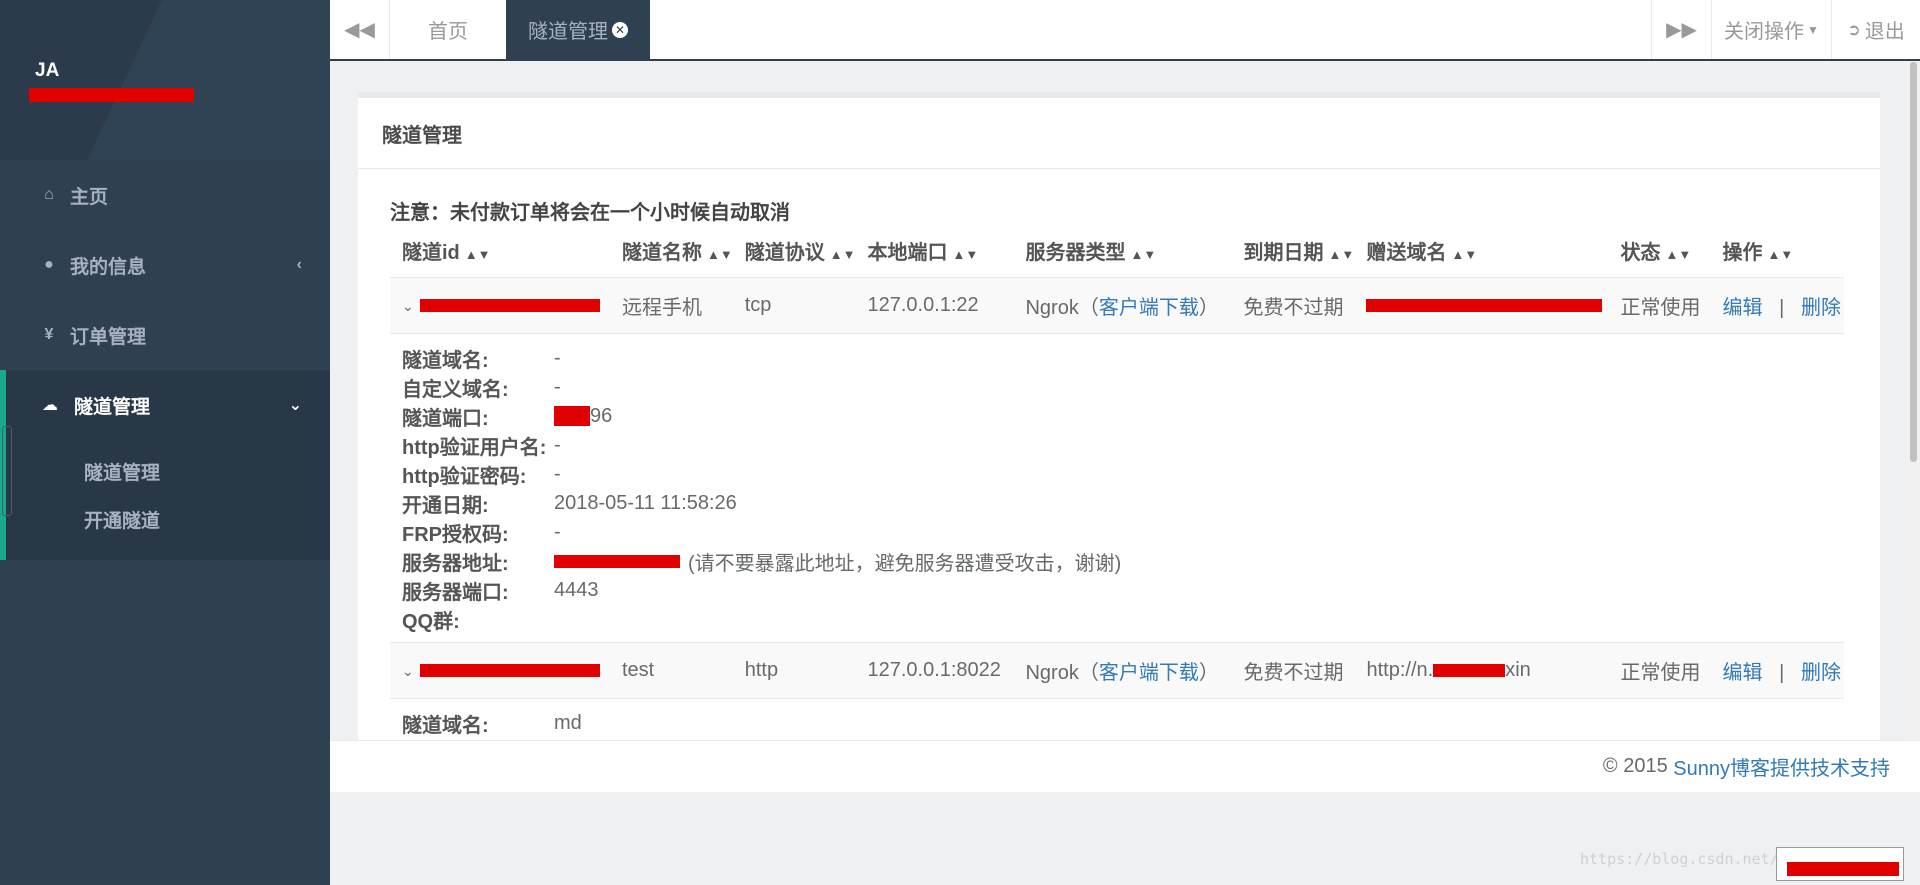 The width and height of the screenshot is (1920, 885). What do you see at coordinates (108, 267) in the screenshot?
I see `sidebar-item-label: 我的信息` at bounding box center [108, 267].